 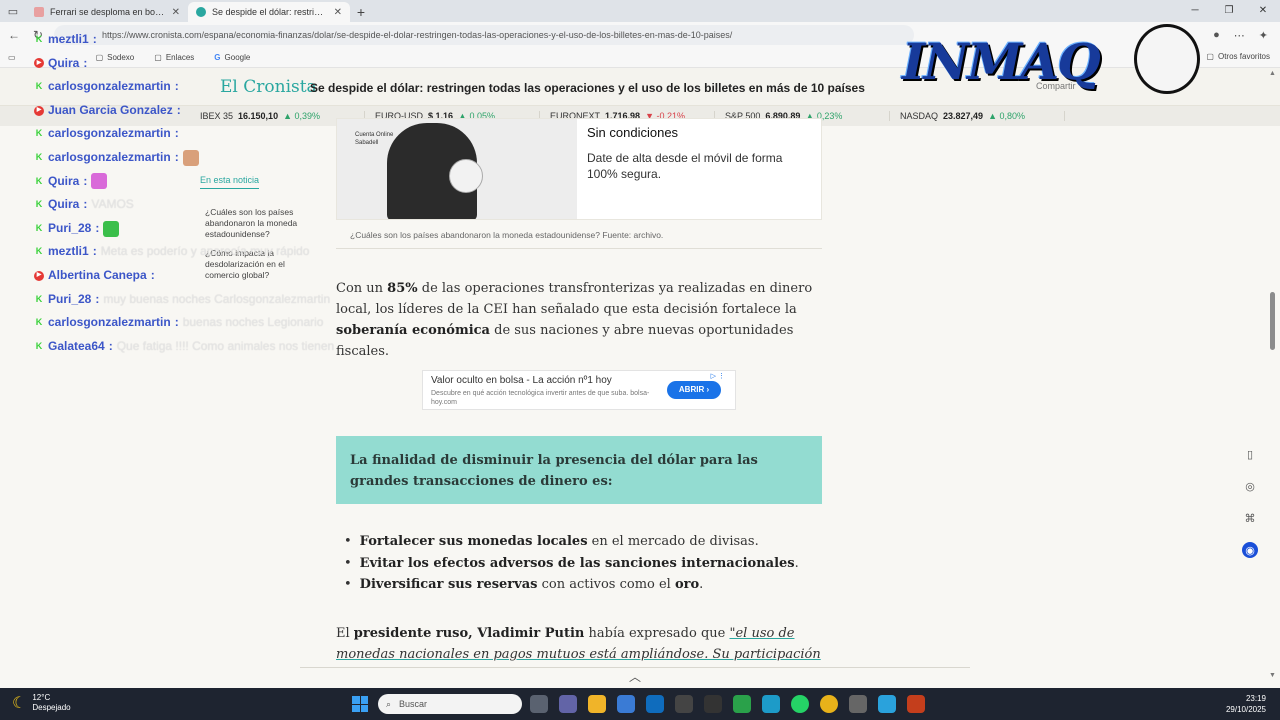 I want to click on ticker-name: NASDAQ, so click(x=919, y=116).